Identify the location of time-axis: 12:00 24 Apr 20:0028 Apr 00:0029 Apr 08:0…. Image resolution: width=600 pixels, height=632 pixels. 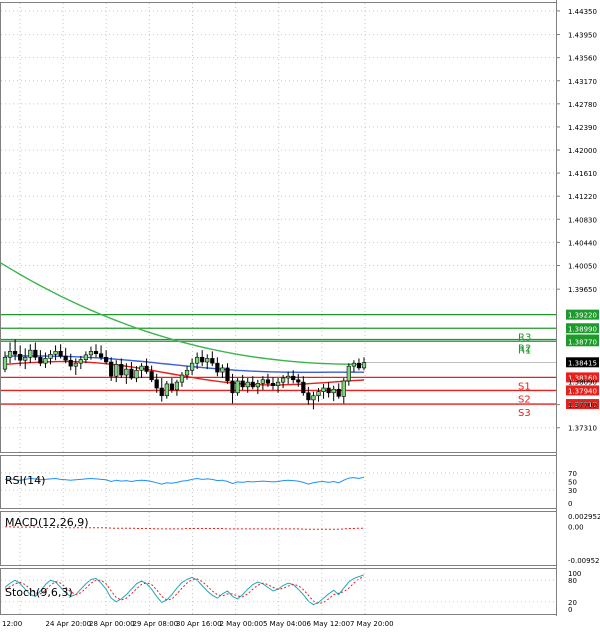
(198, 624).